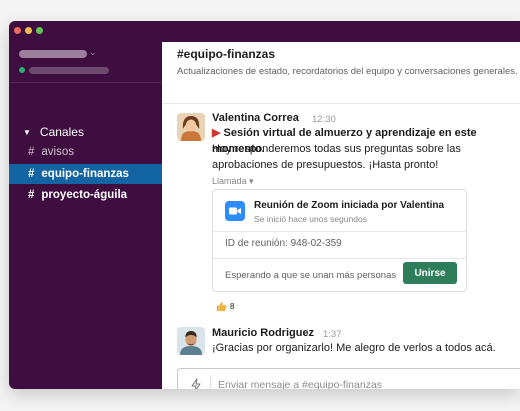  I want to click on join-call-button: Unirse, so click(430, 273).